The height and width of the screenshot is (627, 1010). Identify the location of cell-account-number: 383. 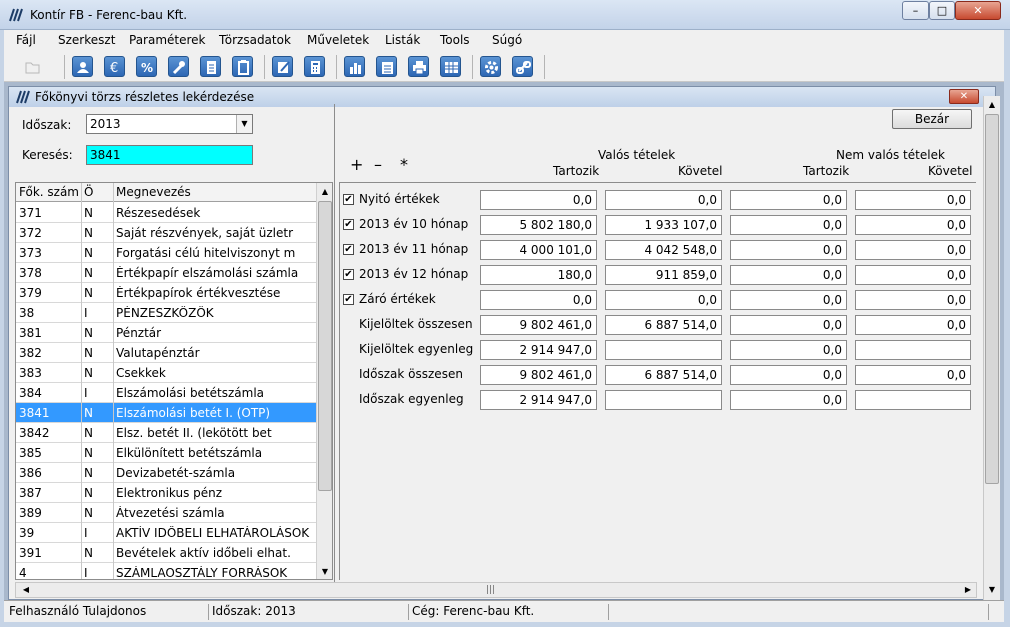
(30, 373).